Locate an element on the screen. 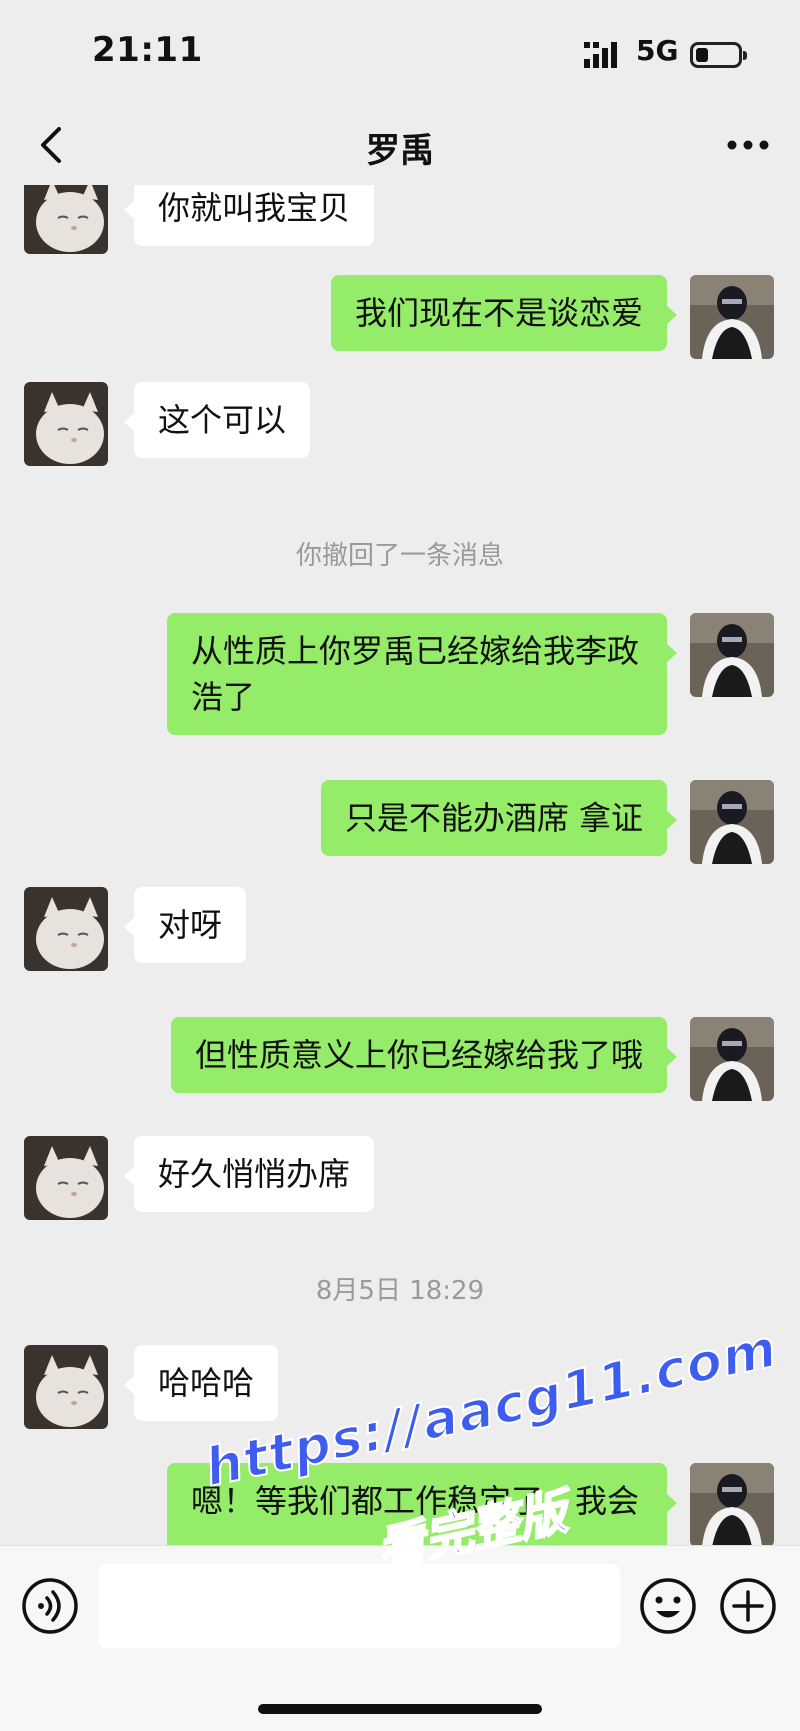  emoji-icon is located at coordinates (668, 1606).